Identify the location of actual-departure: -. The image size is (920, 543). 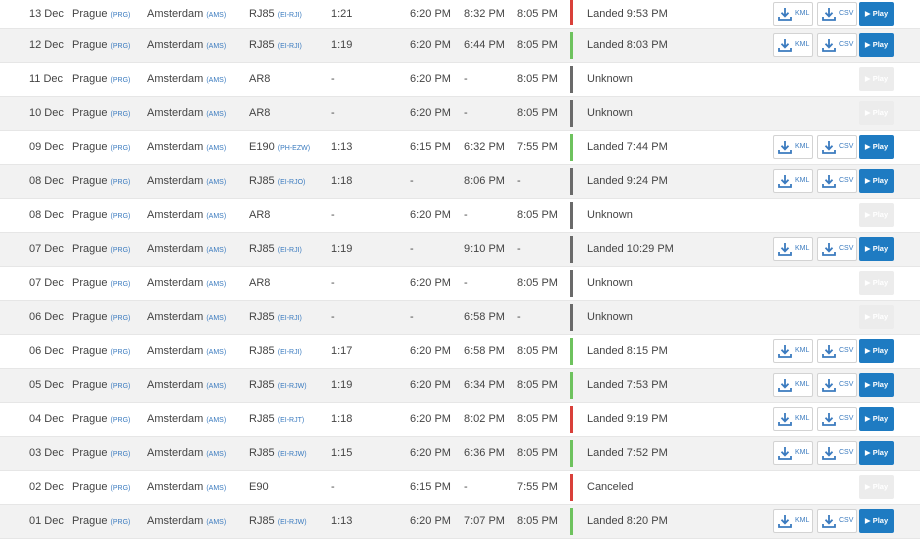
(466, 113).